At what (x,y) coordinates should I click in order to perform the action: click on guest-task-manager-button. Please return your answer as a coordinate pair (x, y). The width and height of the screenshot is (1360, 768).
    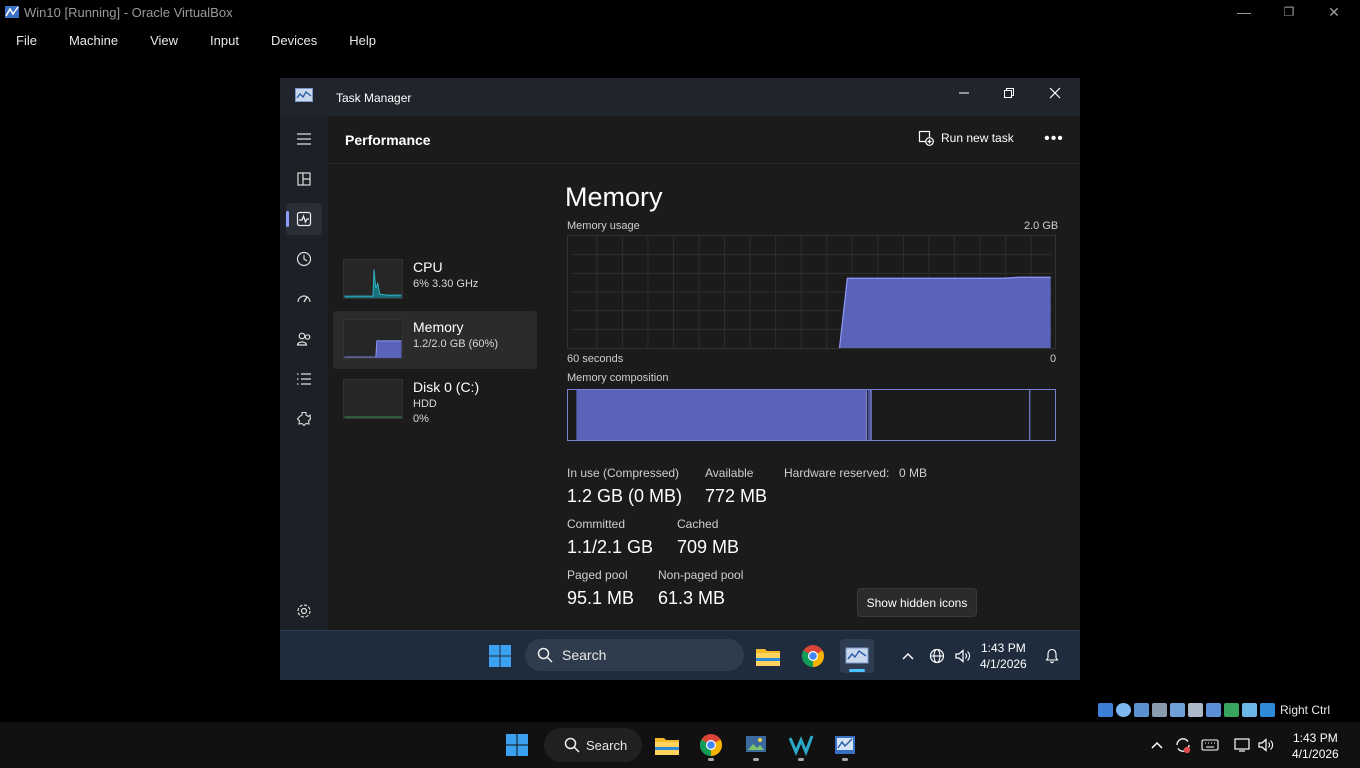
    Looking at the image, I should click on (857, 656).